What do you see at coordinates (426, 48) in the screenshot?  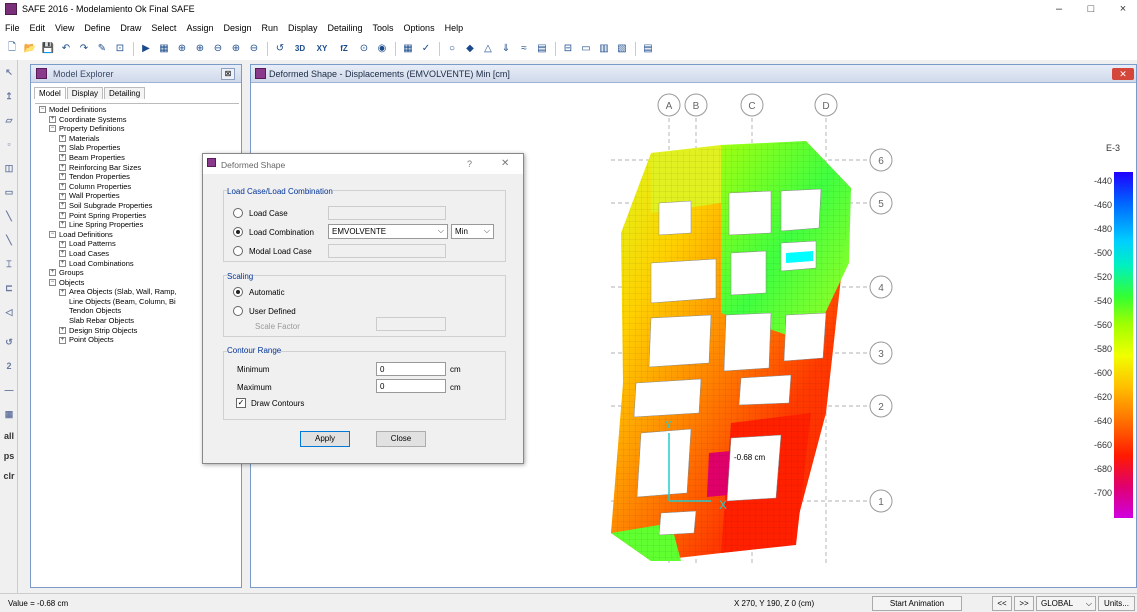 I see `check-icon: ✓` at bounding box center [426, 48].